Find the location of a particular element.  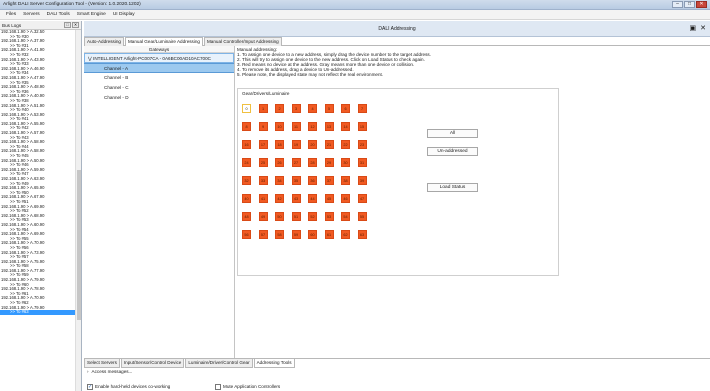

expand-icon: ⋁ is located at coordinates (90, 58).